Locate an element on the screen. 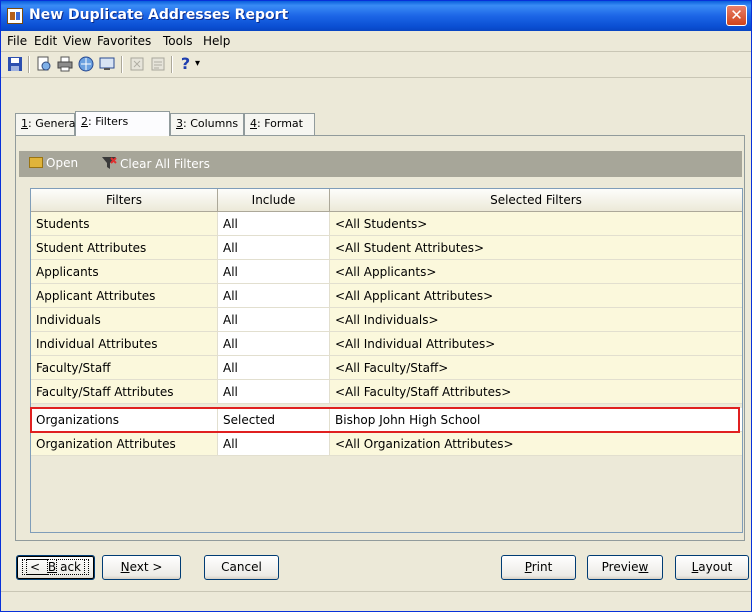  clear-all-filters-button: Clear All Filters is located at coordinates (155, 163).